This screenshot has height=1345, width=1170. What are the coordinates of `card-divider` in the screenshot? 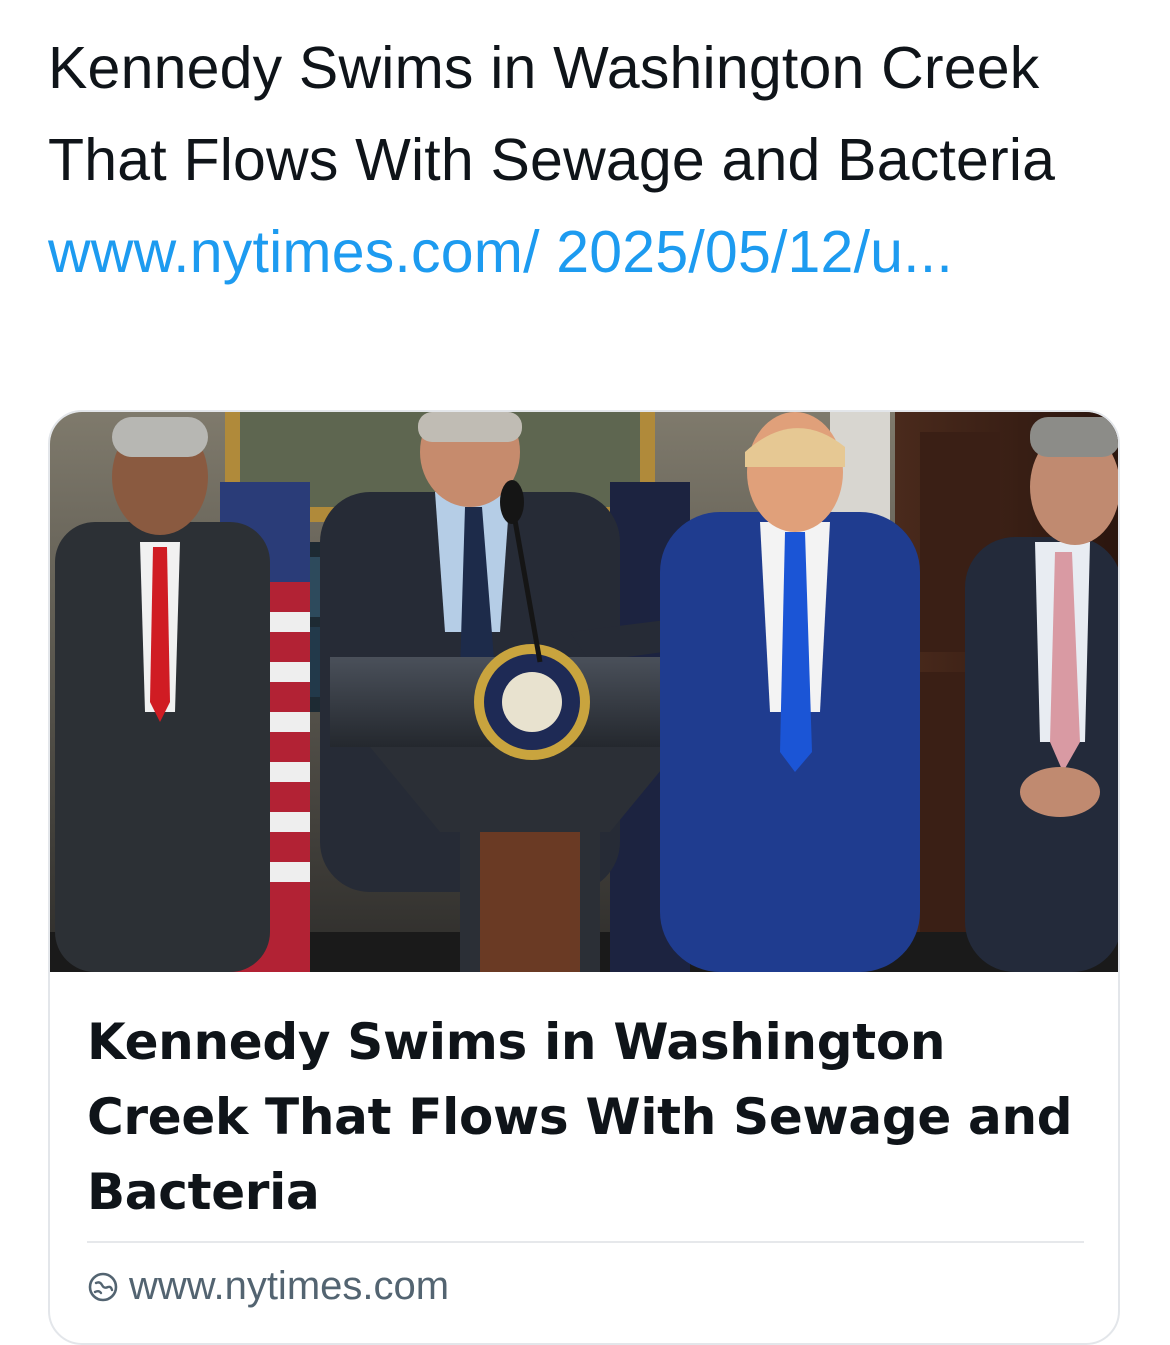 It's located at (585, 1242).